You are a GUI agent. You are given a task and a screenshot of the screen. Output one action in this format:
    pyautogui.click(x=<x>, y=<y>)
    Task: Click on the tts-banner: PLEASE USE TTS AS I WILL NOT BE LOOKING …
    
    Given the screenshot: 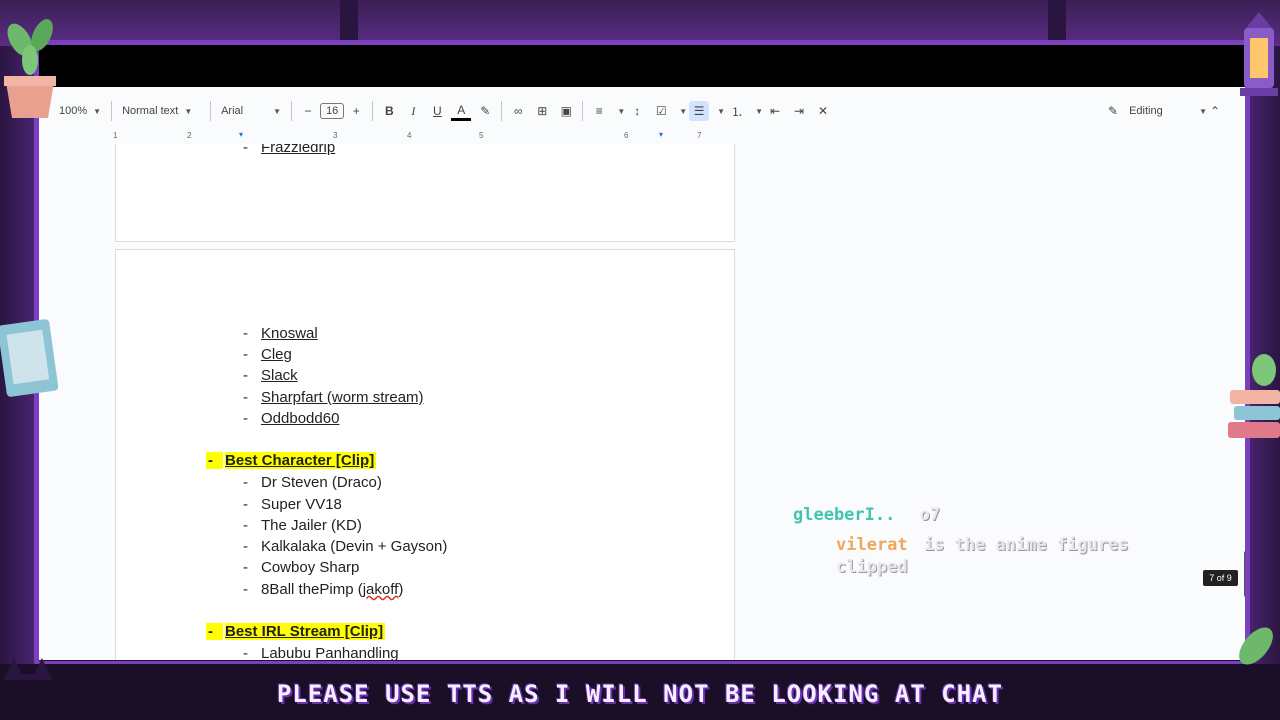 What is the action you would take?
    pyautogui.click(x=640, y=694)
    